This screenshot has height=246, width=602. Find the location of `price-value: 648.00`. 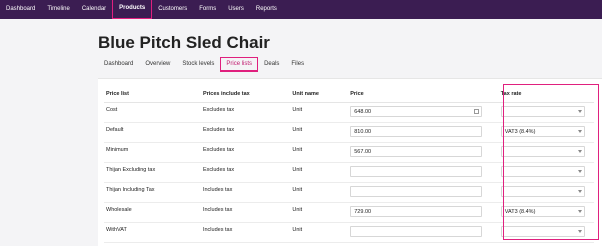

price-value: 648.00 is located at coordinates (363, 112).